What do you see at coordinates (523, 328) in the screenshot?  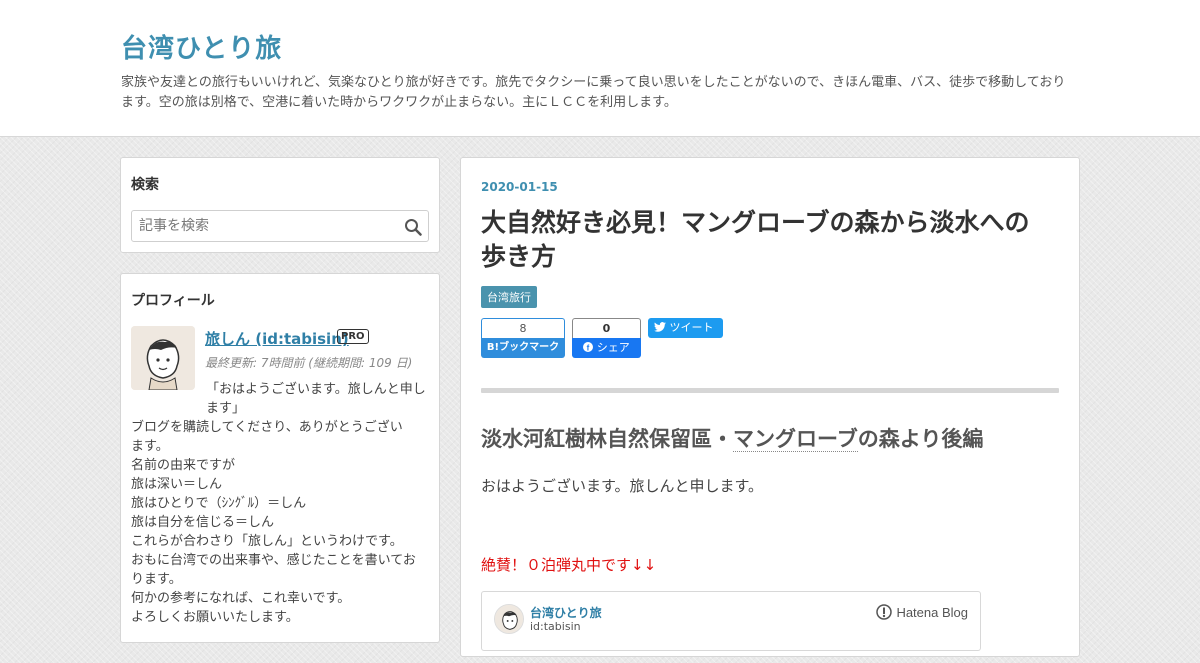 I see `hatena-bookmark-count: 8` at bounding box center [523, 328].